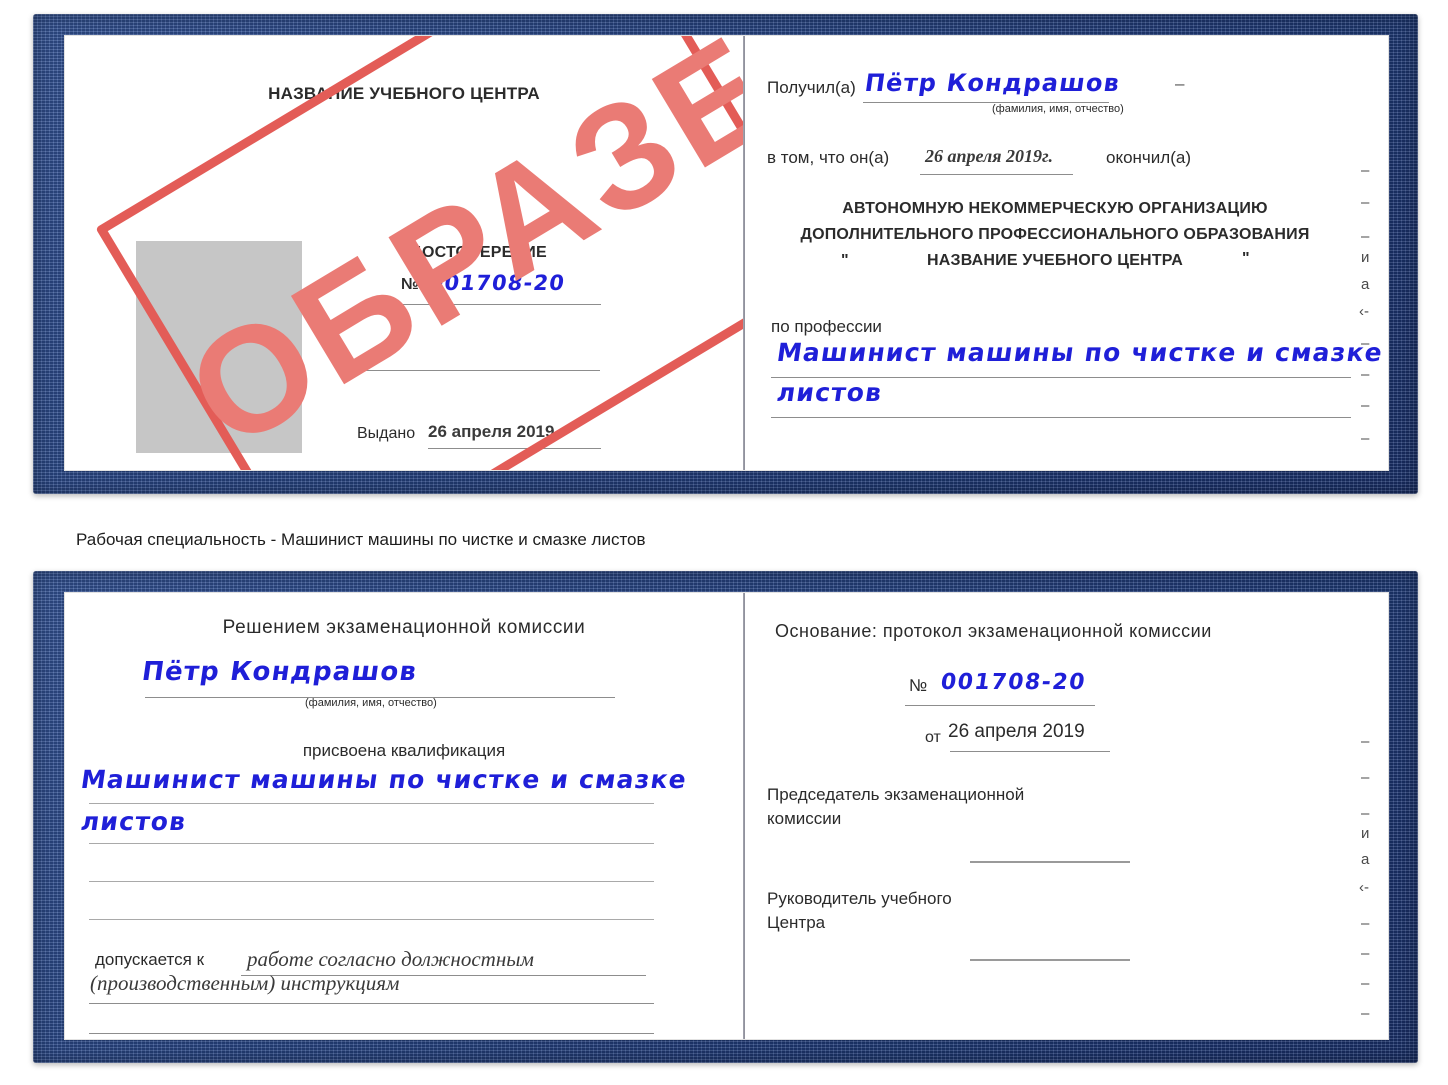 The image size is (1448, 1085). I want to click on margin-mark-5: ‹-, so click(1364, 311).